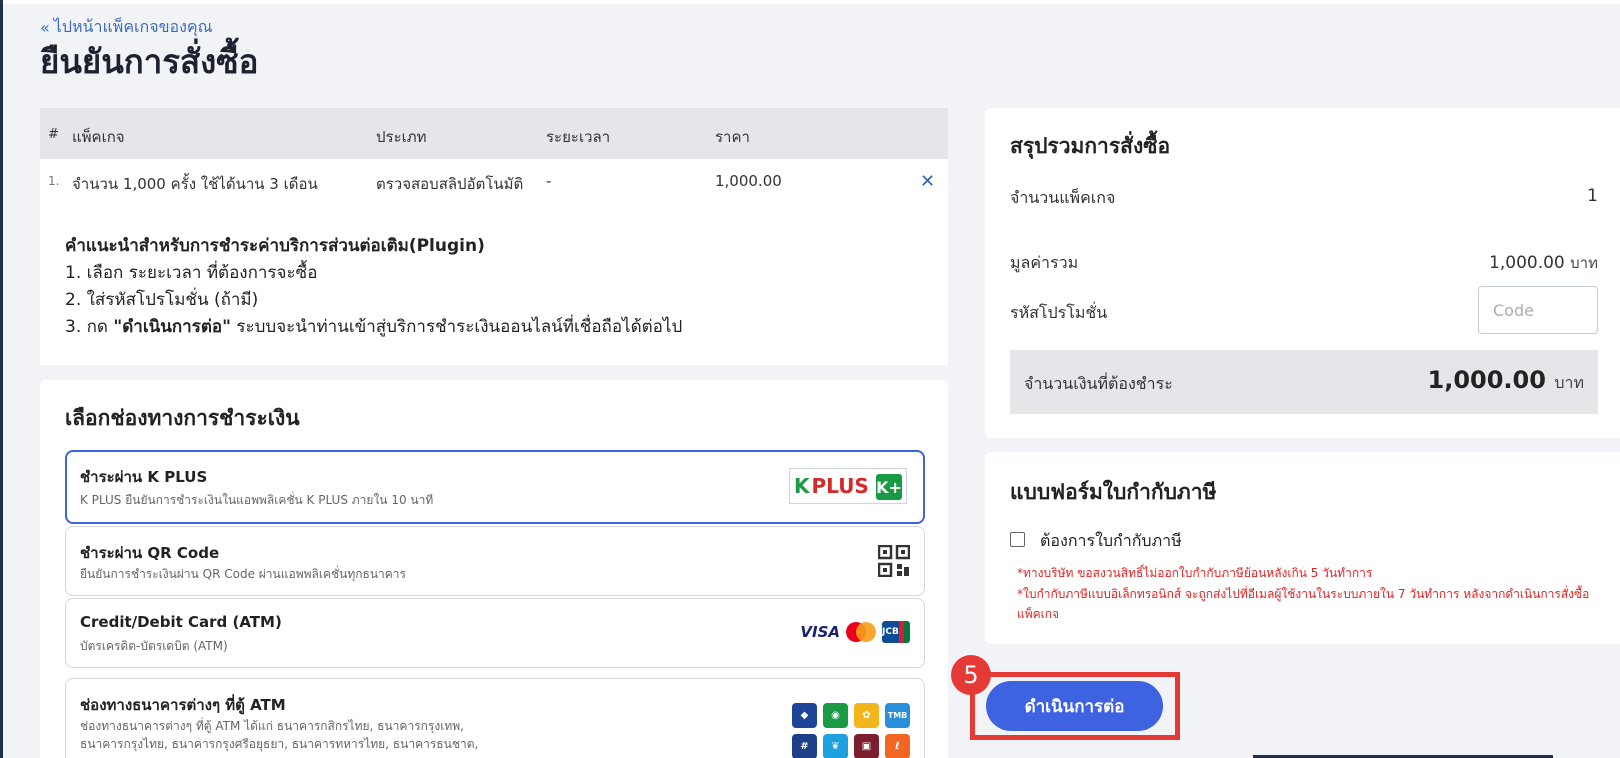  What do you see at coordinates (181, 622) in the screenshot?
I see `option-title: Credit/Debit Card (ATM)` at bounding box center [181, 622].